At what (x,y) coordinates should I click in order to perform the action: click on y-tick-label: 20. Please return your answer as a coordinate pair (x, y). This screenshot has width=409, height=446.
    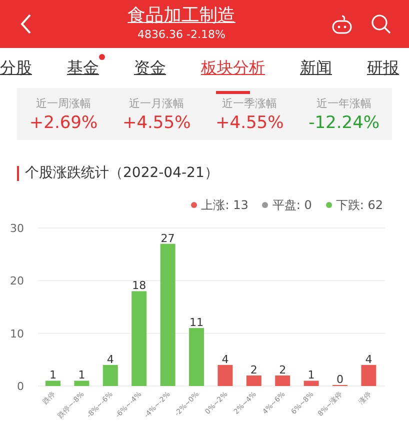
    Looking at the image, I should click on (17, 281).